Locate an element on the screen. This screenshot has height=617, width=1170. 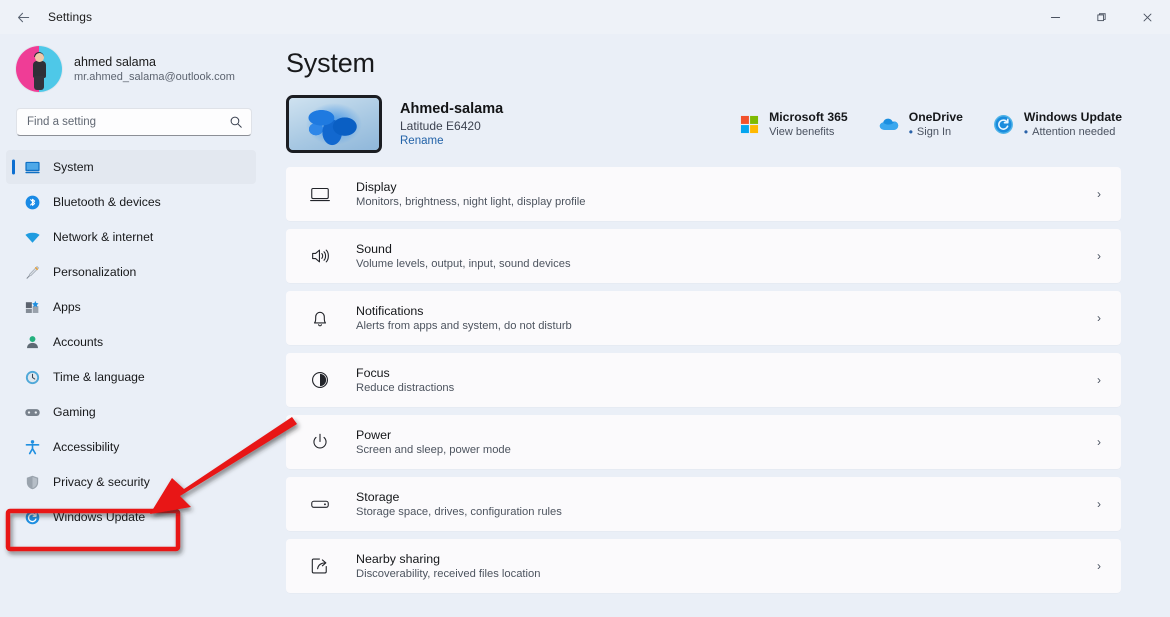
speaker-icon is located at coordinates (320, 256).